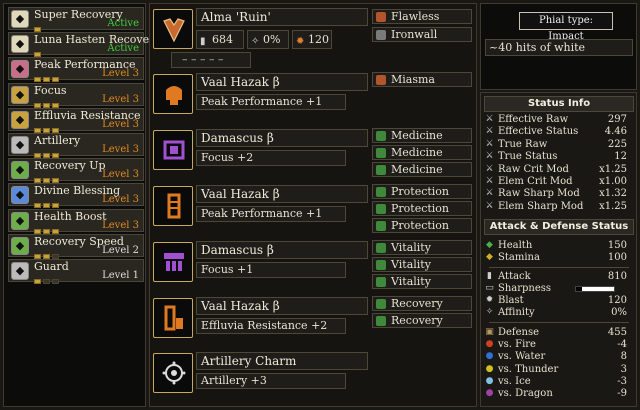 The image size is (640, 410). I want to click on stamina-icon: ◆, so click(489, 257).